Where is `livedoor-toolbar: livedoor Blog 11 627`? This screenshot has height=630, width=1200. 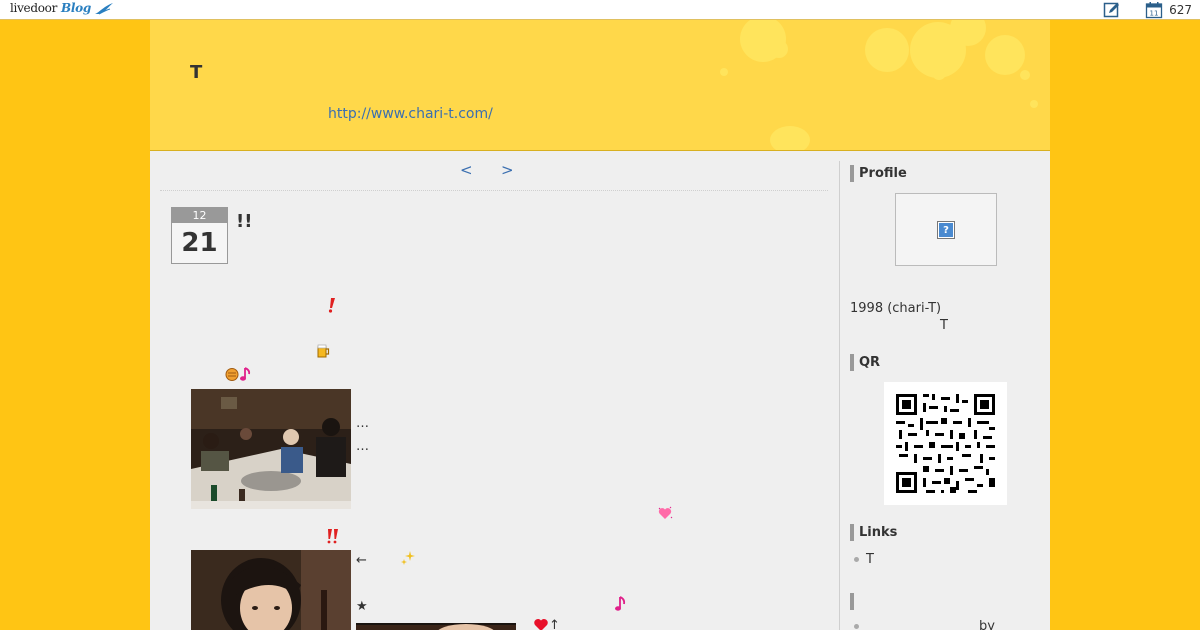 livedoor-toolbar: livedoor Blog 11 627 is located at coordinates (600, 10).